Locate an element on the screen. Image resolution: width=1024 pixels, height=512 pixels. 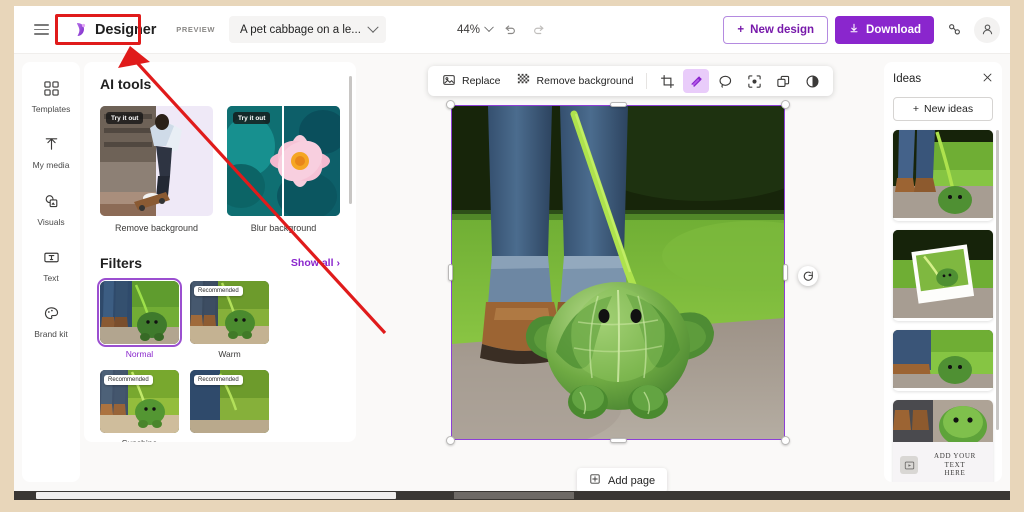
sidebar-item-brand-kit: Brand kit is located at coordinates (51, 322).